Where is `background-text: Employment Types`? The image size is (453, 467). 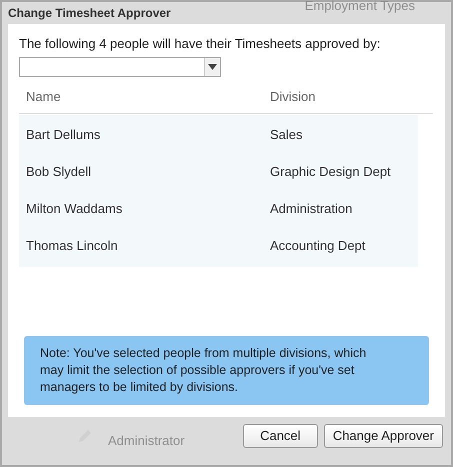 background-text: Employment Types is located at coordinates (359, 8).